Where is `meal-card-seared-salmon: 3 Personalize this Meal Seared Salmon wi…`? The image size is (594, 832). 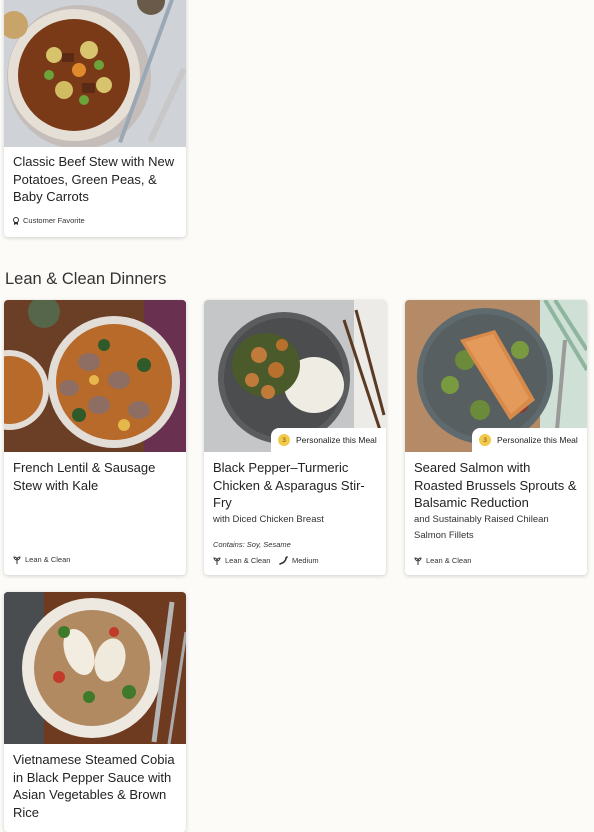
meal-card-seared-salmon: 3 Personalize this Meal Seared Salmon wi… is located at coordinates (496, 437).